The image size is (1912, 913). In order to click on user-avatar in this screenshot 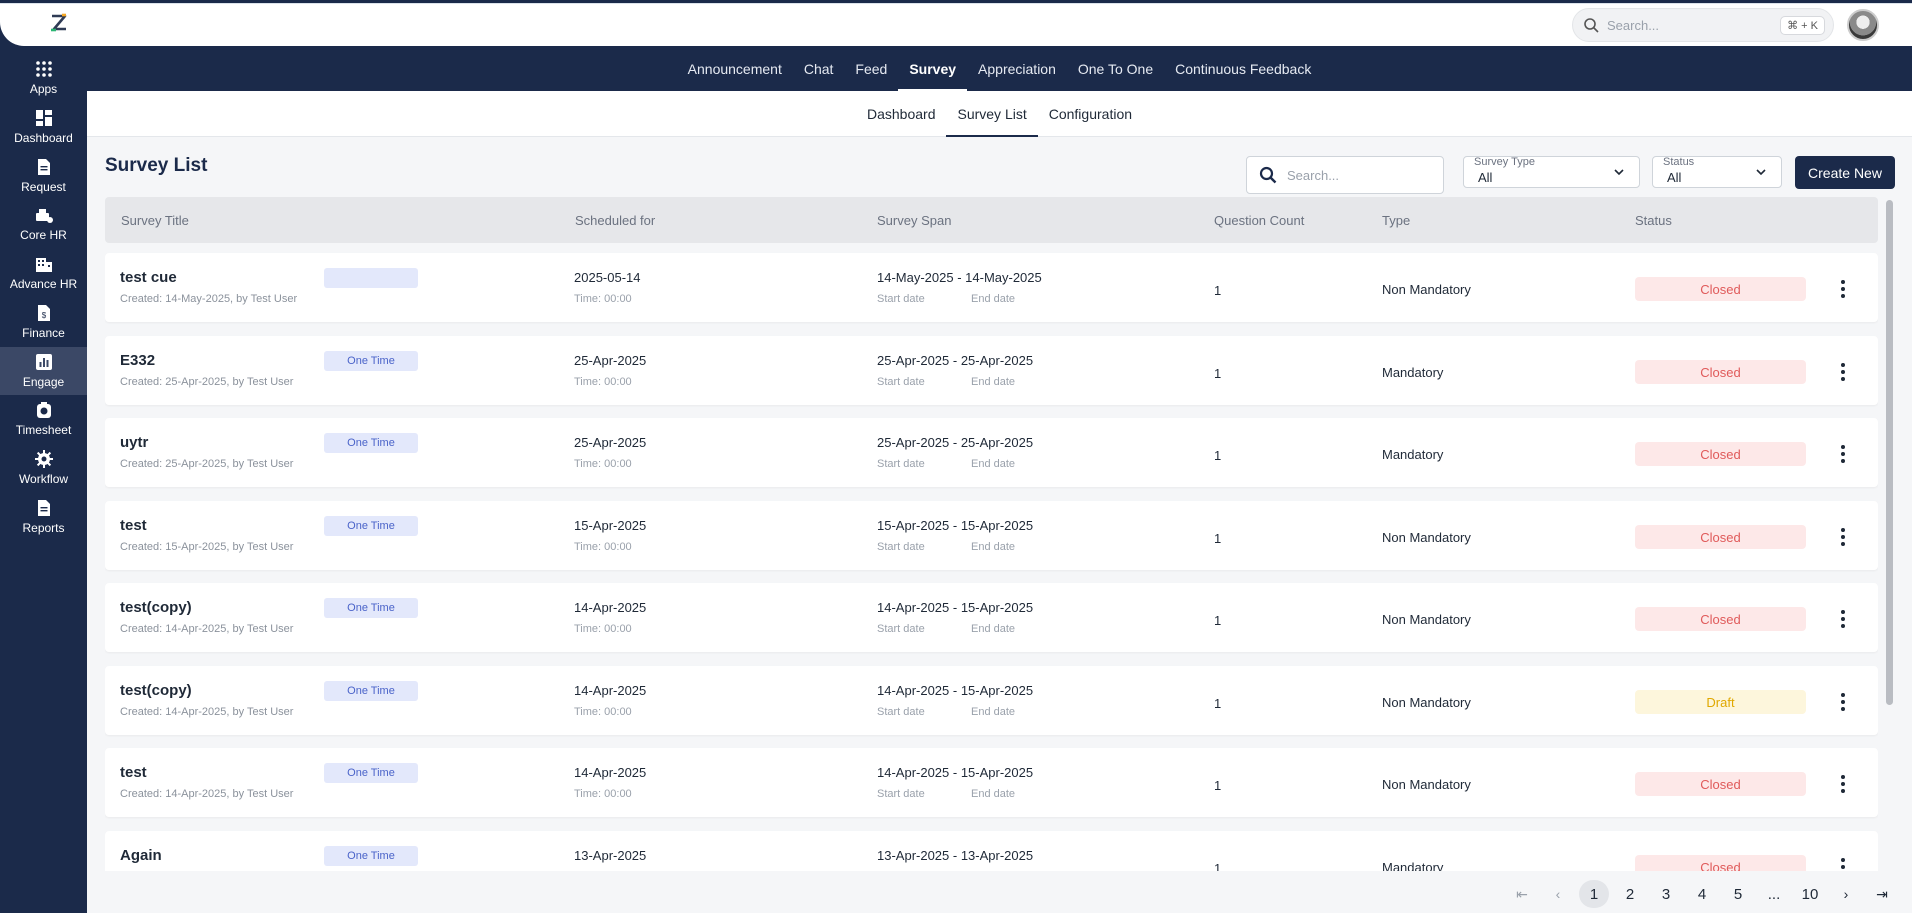, I will do `click(1863, 25)`.